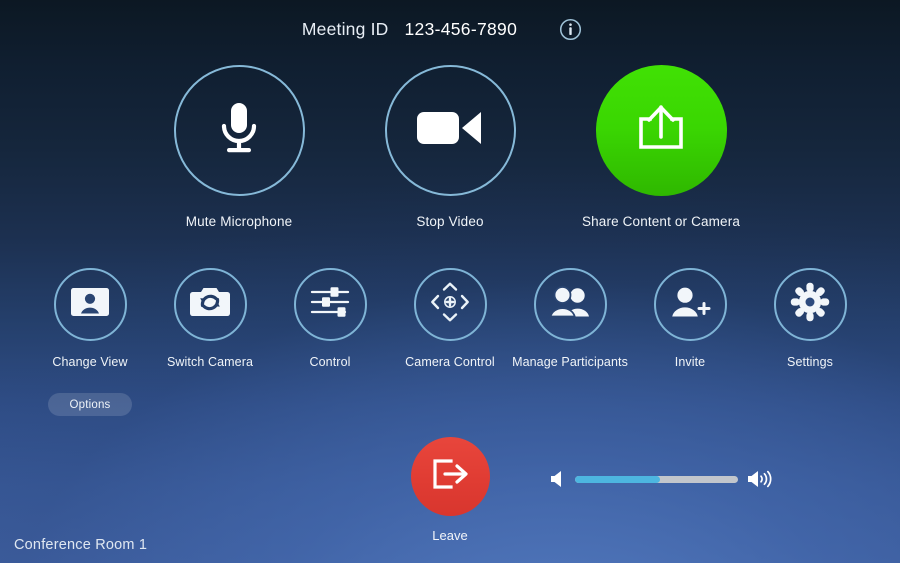 This screenshot has width=900, height=563. I want to click on settings-button: Settings, so click(810, 318).